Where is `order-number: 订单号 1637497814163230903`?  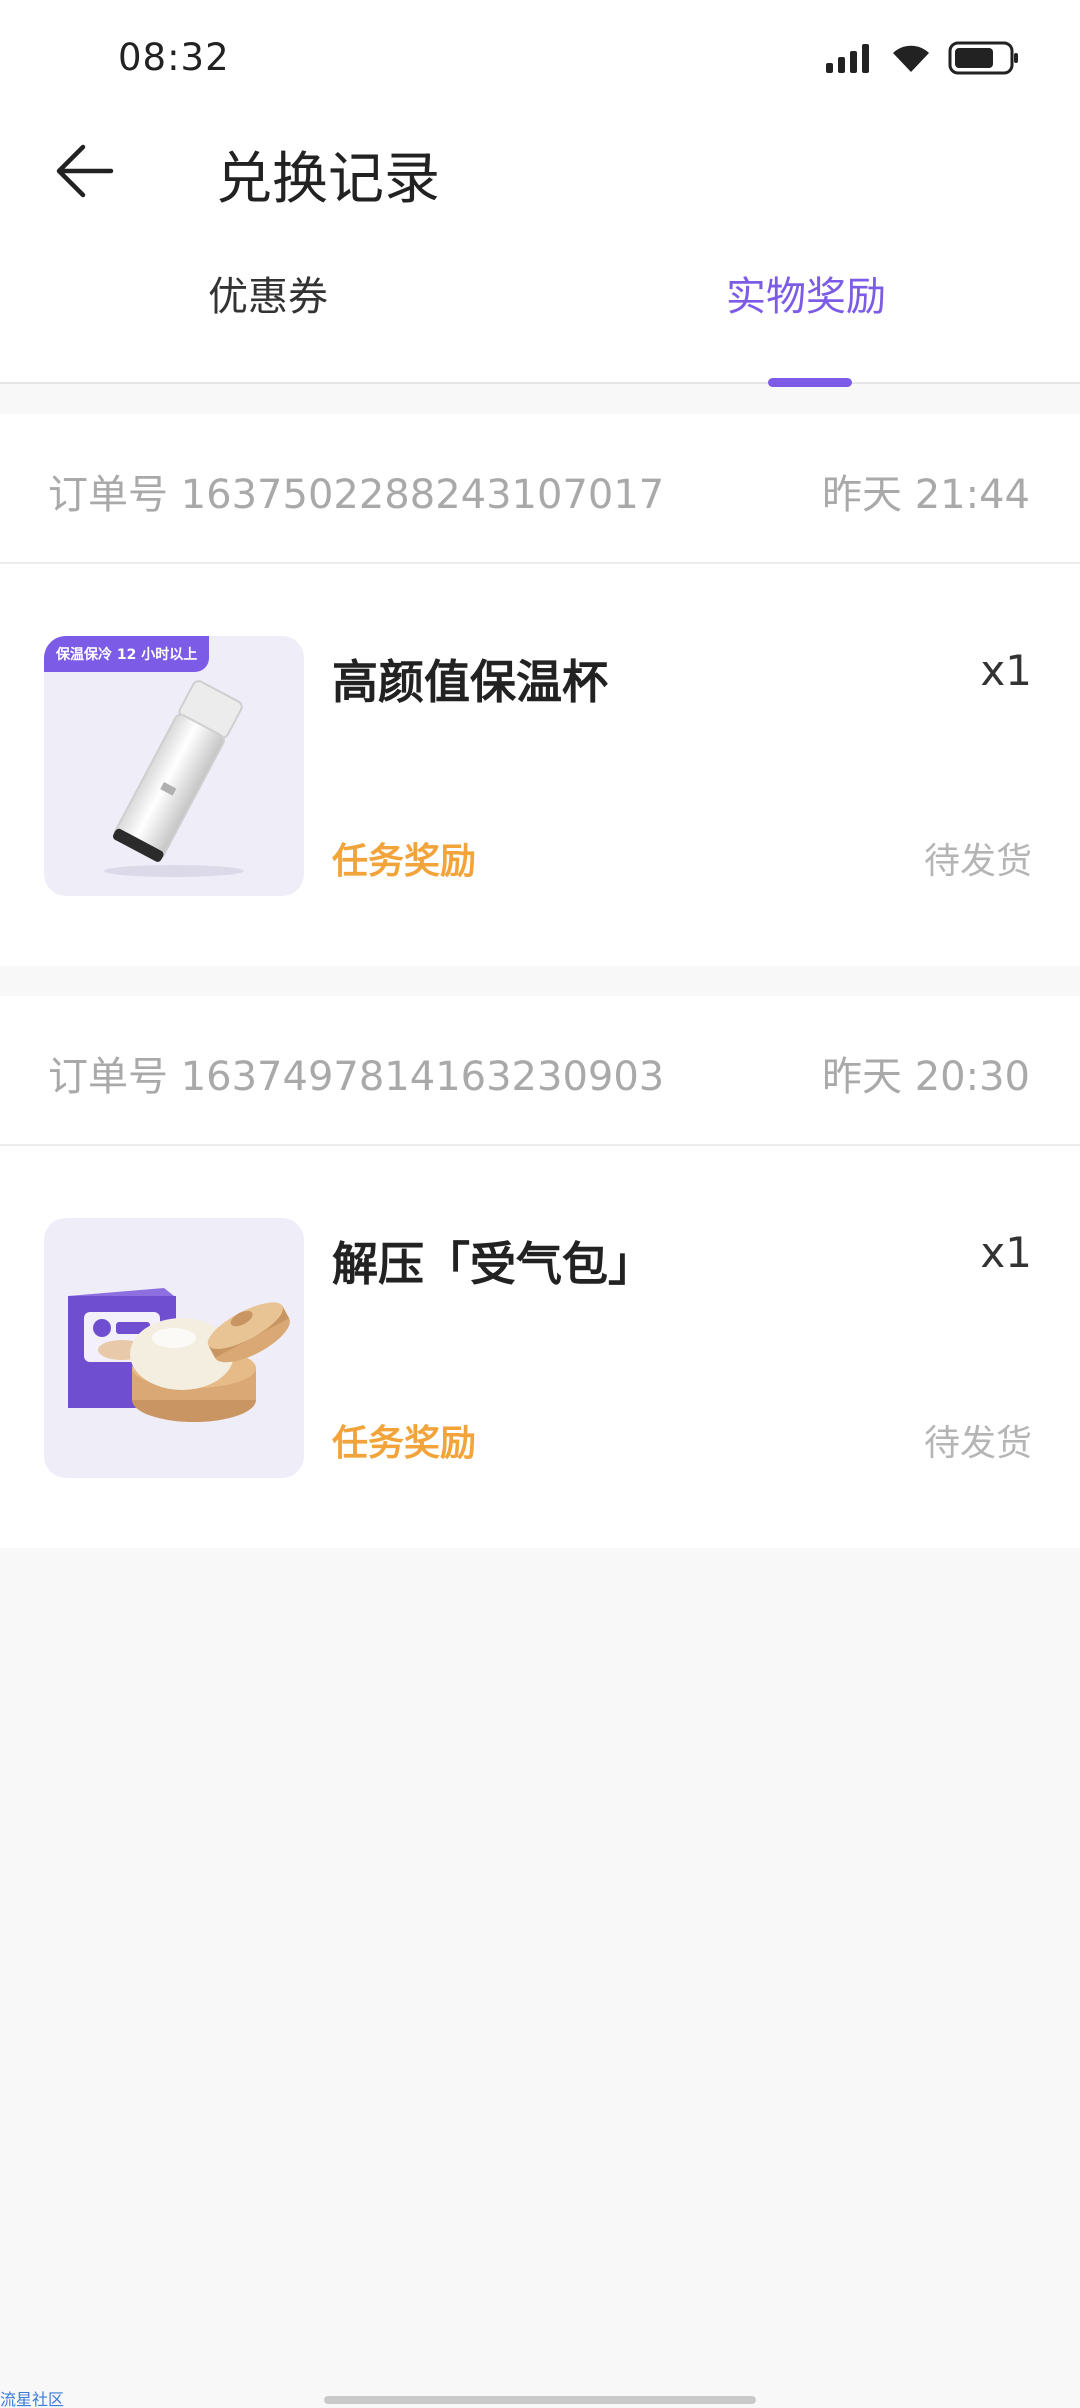
order-number: 订单号 1637497814163230903 is located at coordinates (356, 1077).